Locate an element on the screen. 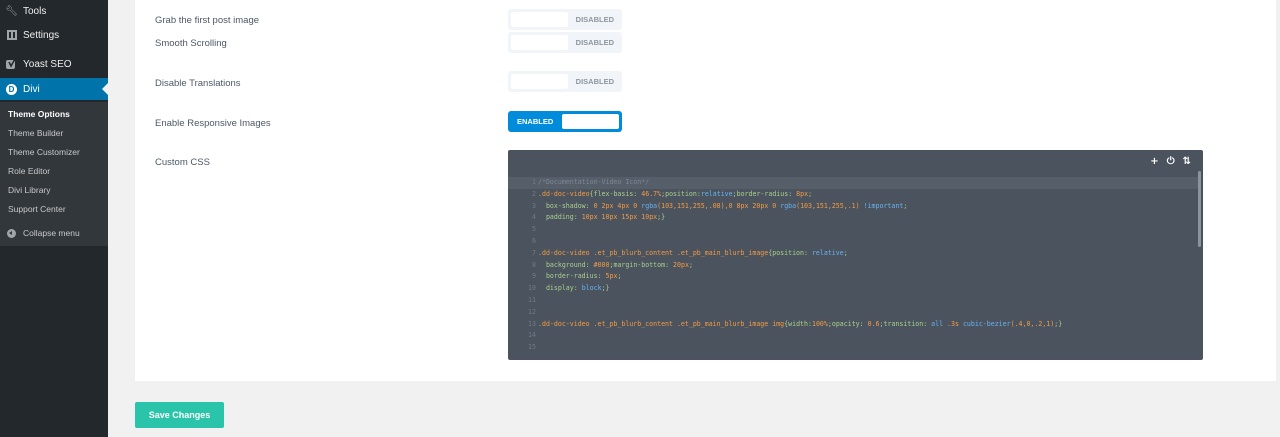 This screenshot has height=437, width=1280. submenu-theme-options: Theme Options is located at coordinates (39, 114).